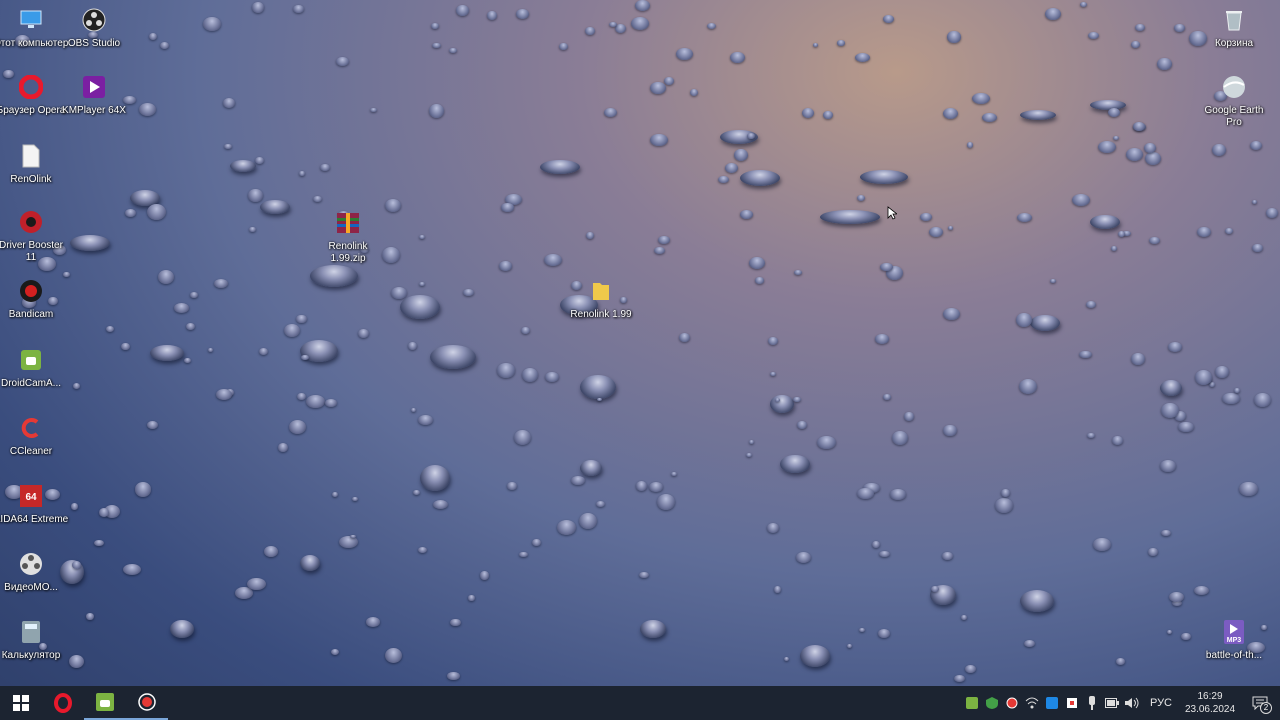 This screenshot has width=1280, height=720. I want to click on tray-wifi-icon, so click(1032, 703).